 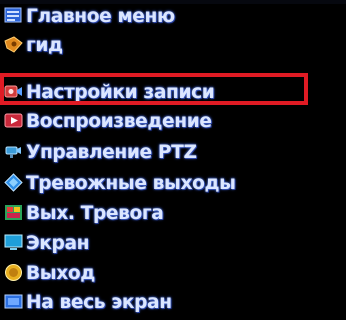 I want to click on menu-item-label: гид, so click(x=44, y=44).